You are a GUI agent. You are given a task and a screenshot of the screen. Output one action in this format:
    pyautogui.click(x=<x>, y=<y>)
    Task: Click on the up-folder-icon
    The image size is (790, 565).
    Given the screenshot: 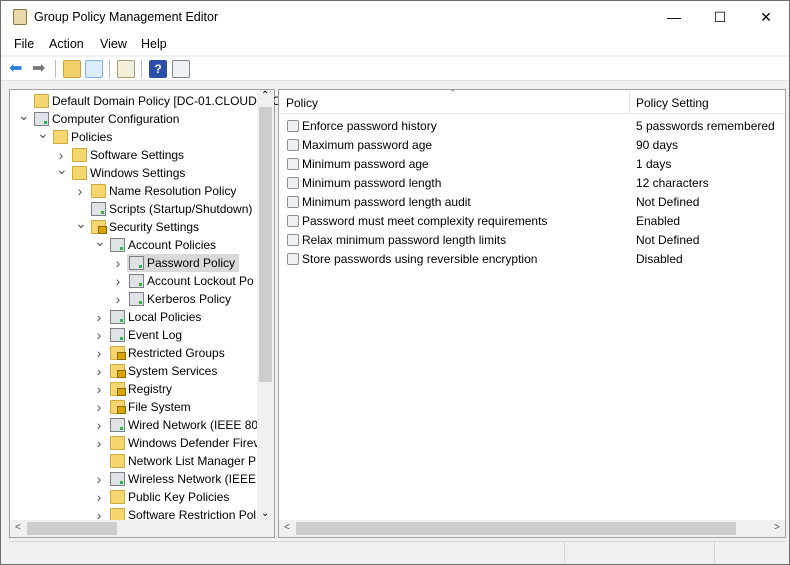 What is the action you would take?
    pyautogui.click(x=72, y=69)
    